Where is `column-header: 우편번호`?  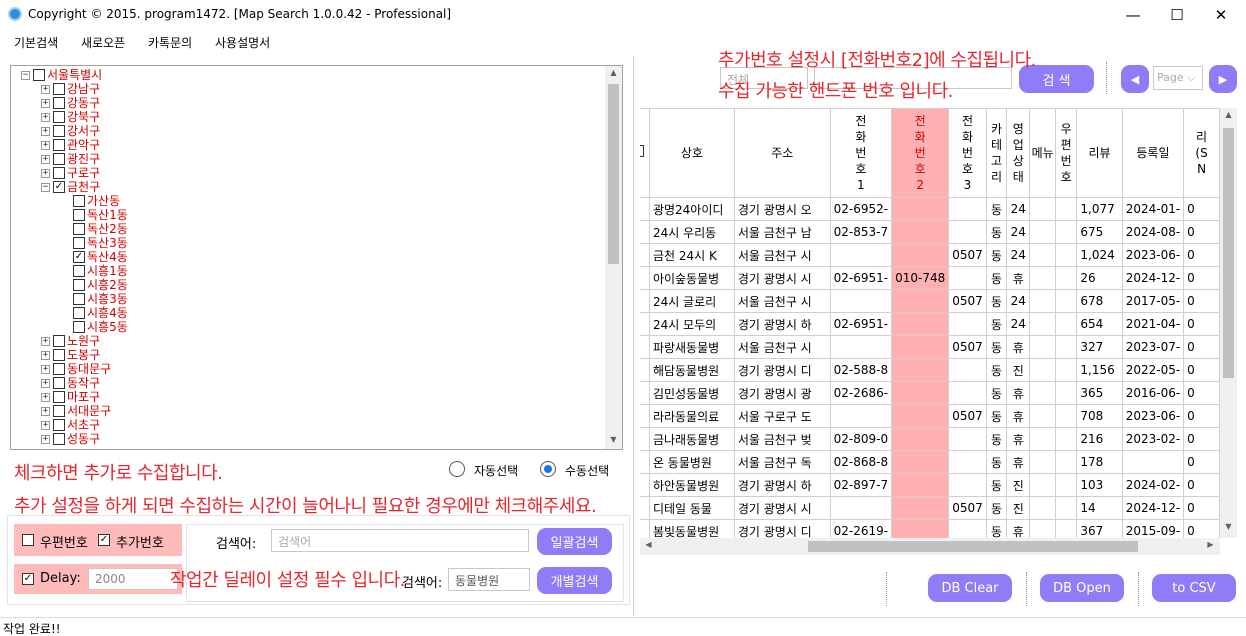
column-header: 우편번호 is located at coordinates (1066, 153).